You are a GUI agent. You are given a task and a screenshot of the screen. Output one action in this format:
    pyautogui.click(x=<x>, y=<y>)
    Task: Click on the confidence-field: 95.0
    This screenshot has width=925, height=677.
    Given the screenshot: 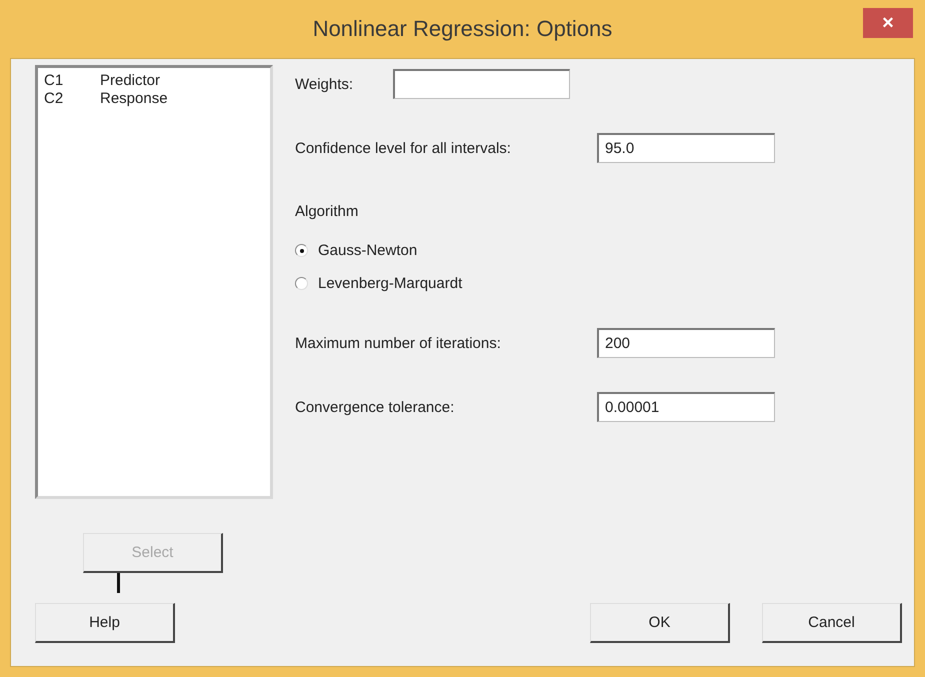 What is the action you would take?
    pyautogui.click(x=686, y=148)
    